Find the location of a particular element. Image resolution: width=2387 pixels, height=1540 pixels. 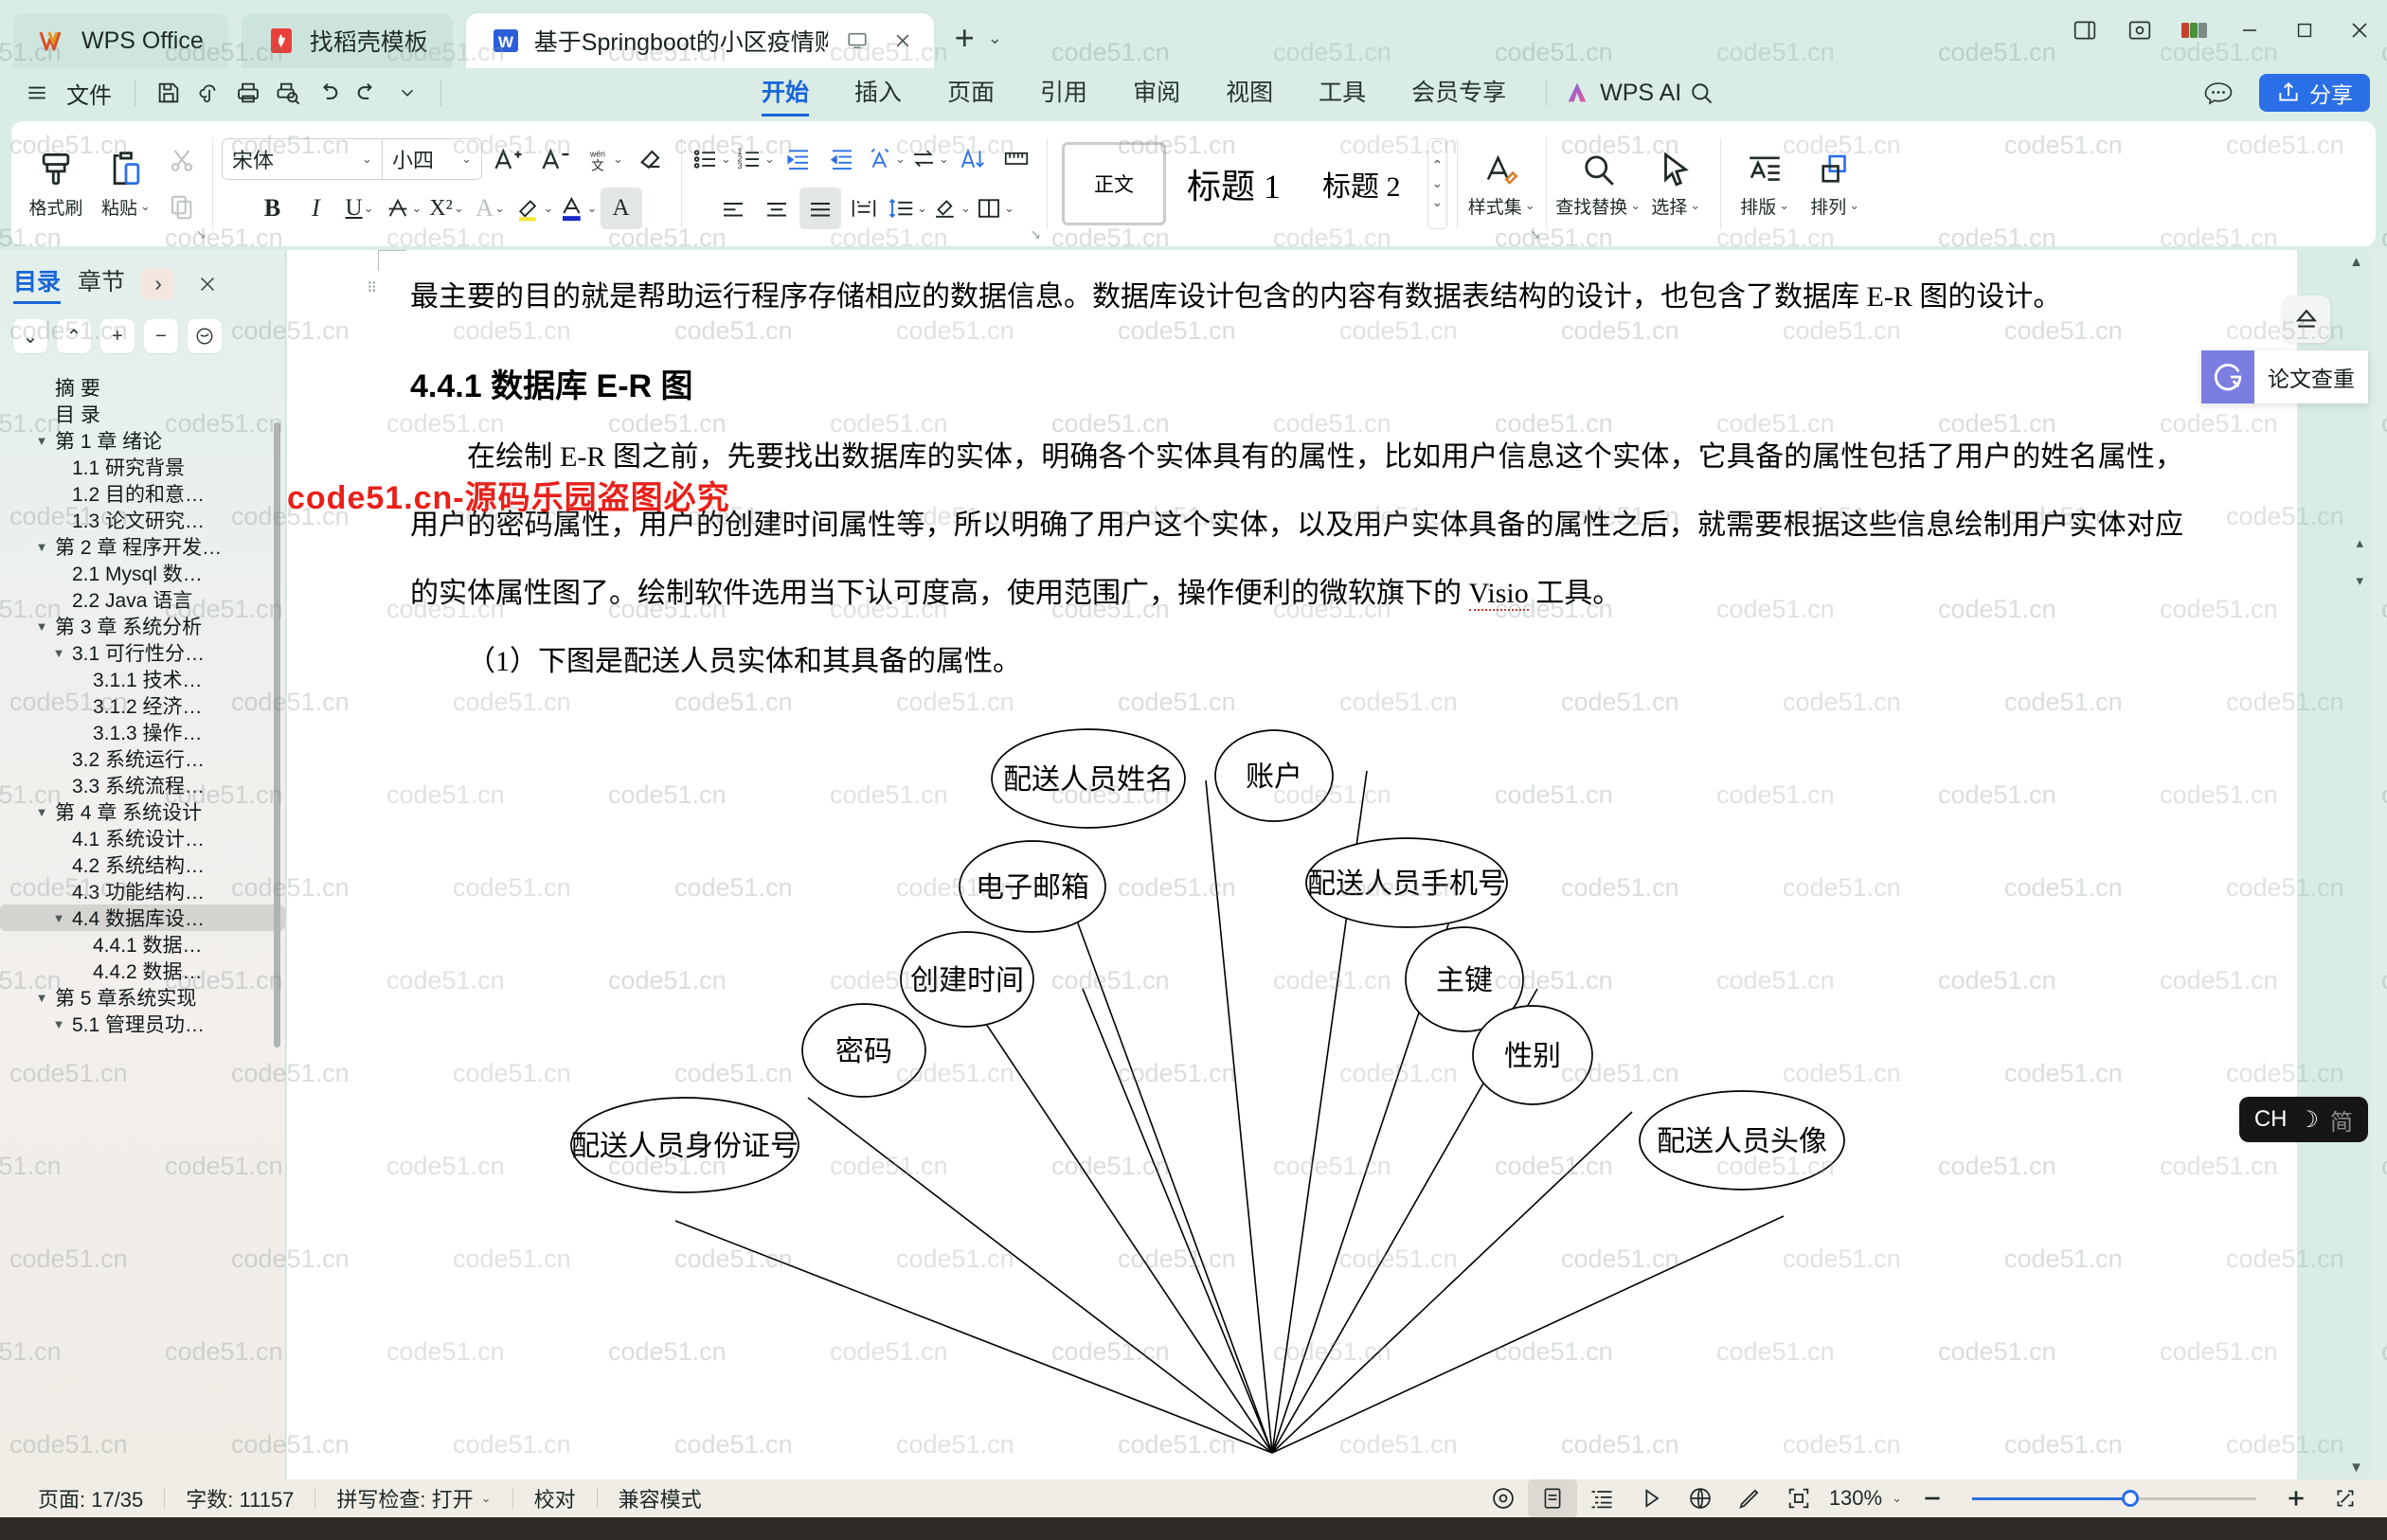

paste-button: 粘贴 ⌄ is located at coordinates (126, 184).